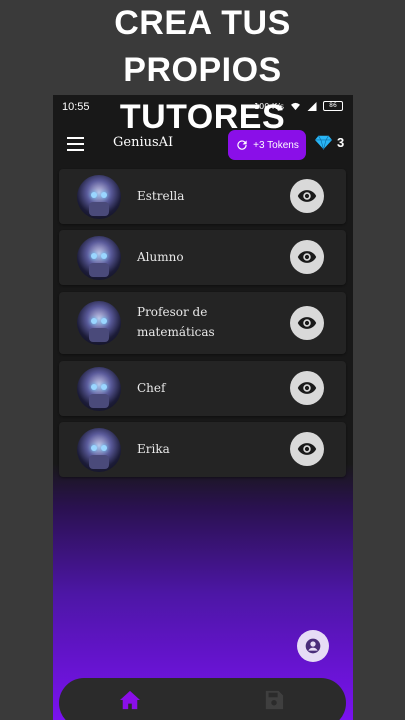 The image size is (405, 720). I want to click on tokens-label: +3 Tokens, so click(276, 145).